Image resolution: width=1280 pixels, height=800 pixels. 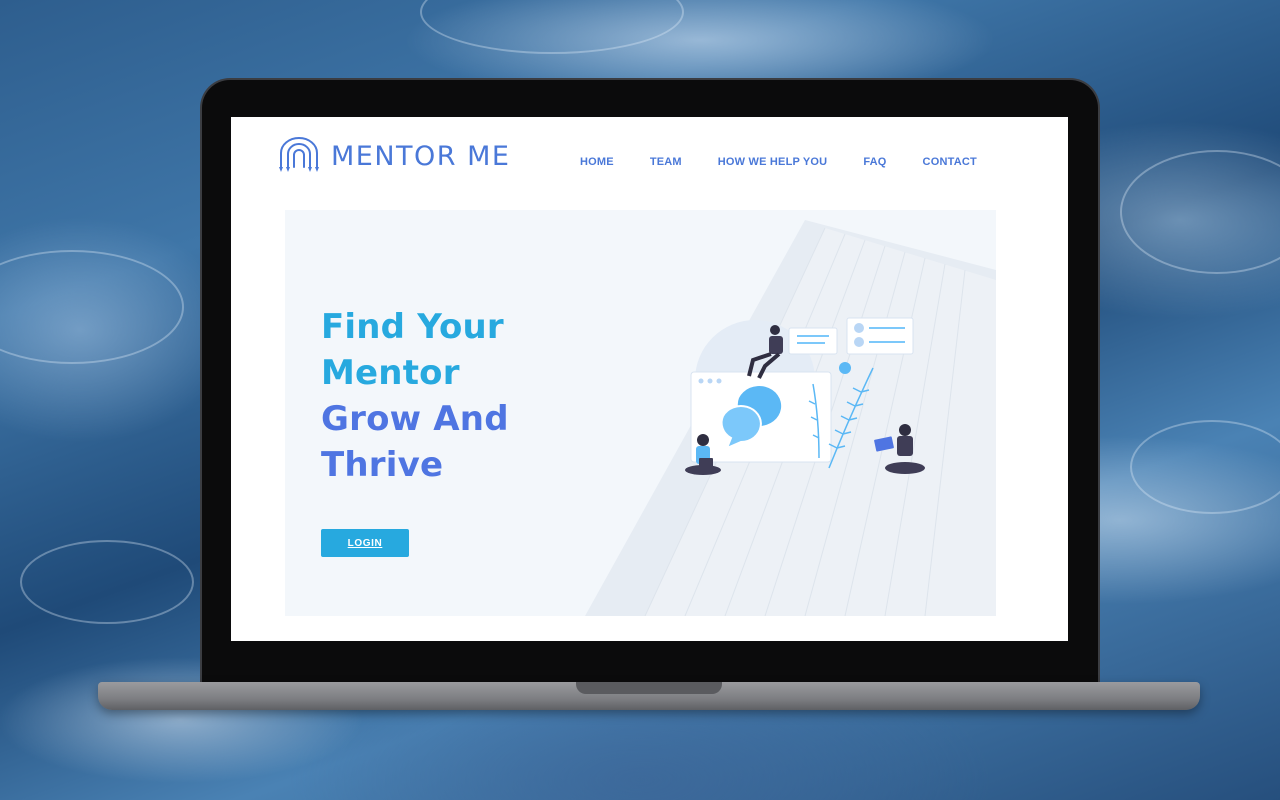 I want to click on nav-item-faq: FAQ, so click(x=874, y=162).